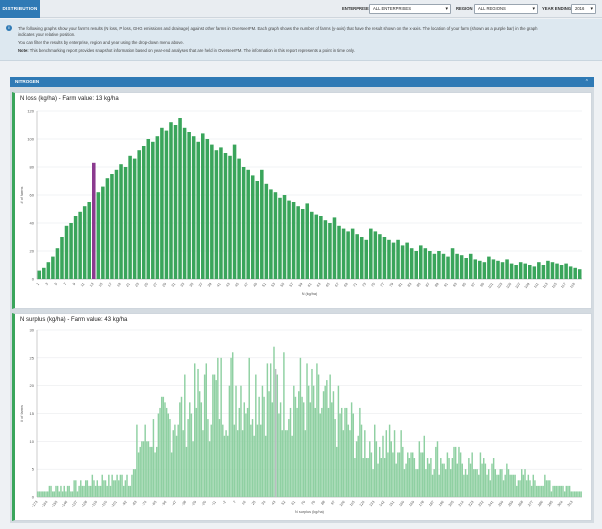  Describe the element at coordinates (352, 503) in the screenshot. I see `x-tick-label: 115` at that location.